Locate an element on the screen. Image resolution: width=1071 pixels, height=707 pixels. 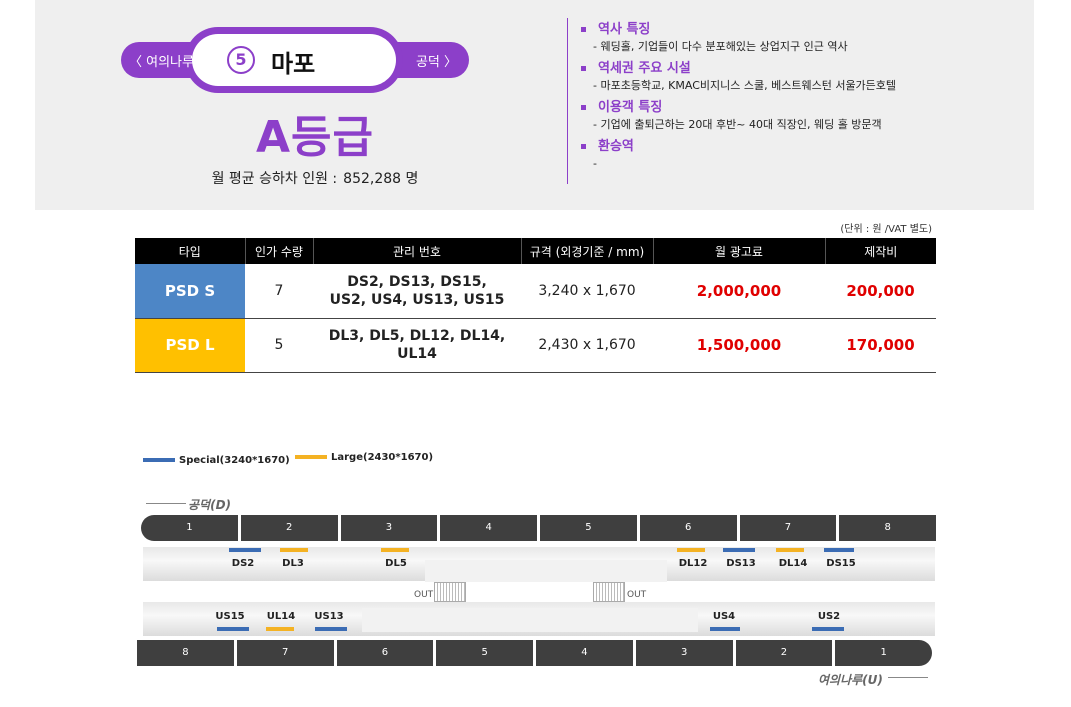
train-car: 7 is located at coordinates (285, 653).